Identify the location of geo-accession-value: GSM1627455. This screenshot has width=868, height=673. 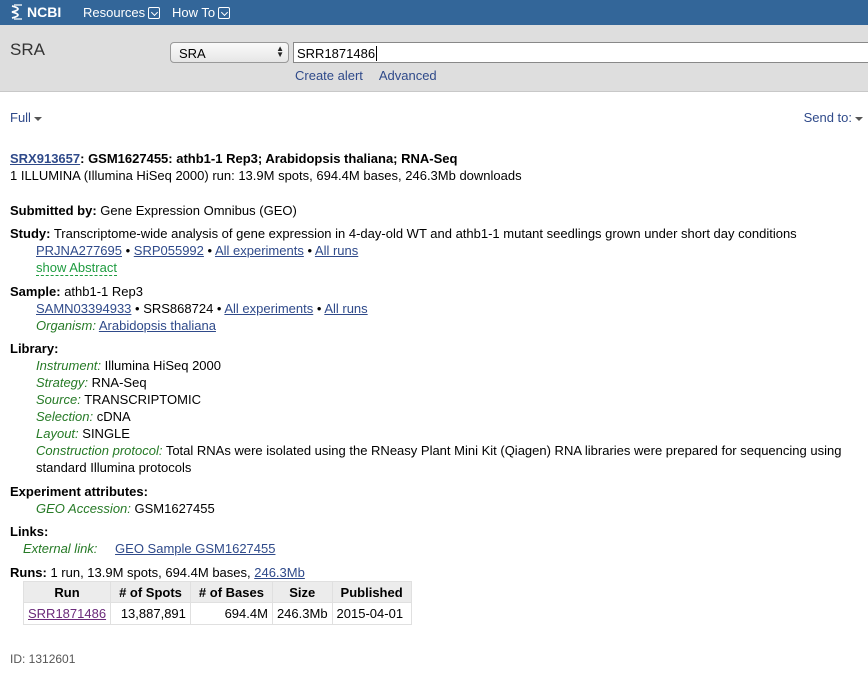
(172, 508).